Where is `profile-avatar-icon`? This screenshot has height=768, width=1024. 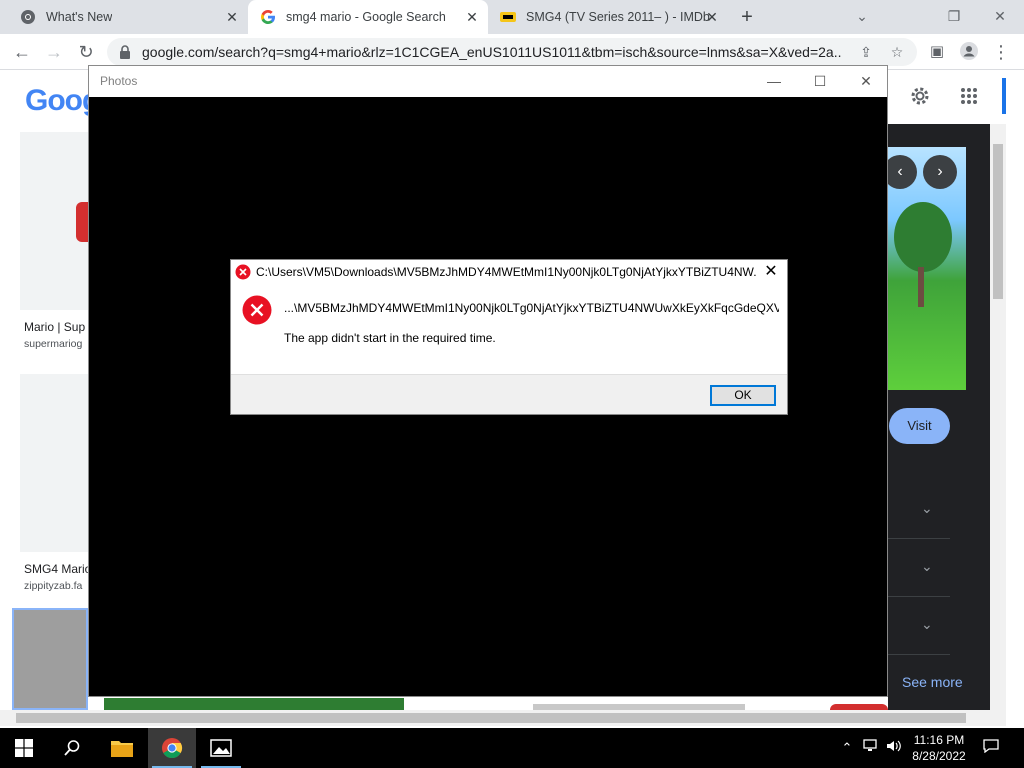 profile-avatar-icon is located at coordinates (969, 52).